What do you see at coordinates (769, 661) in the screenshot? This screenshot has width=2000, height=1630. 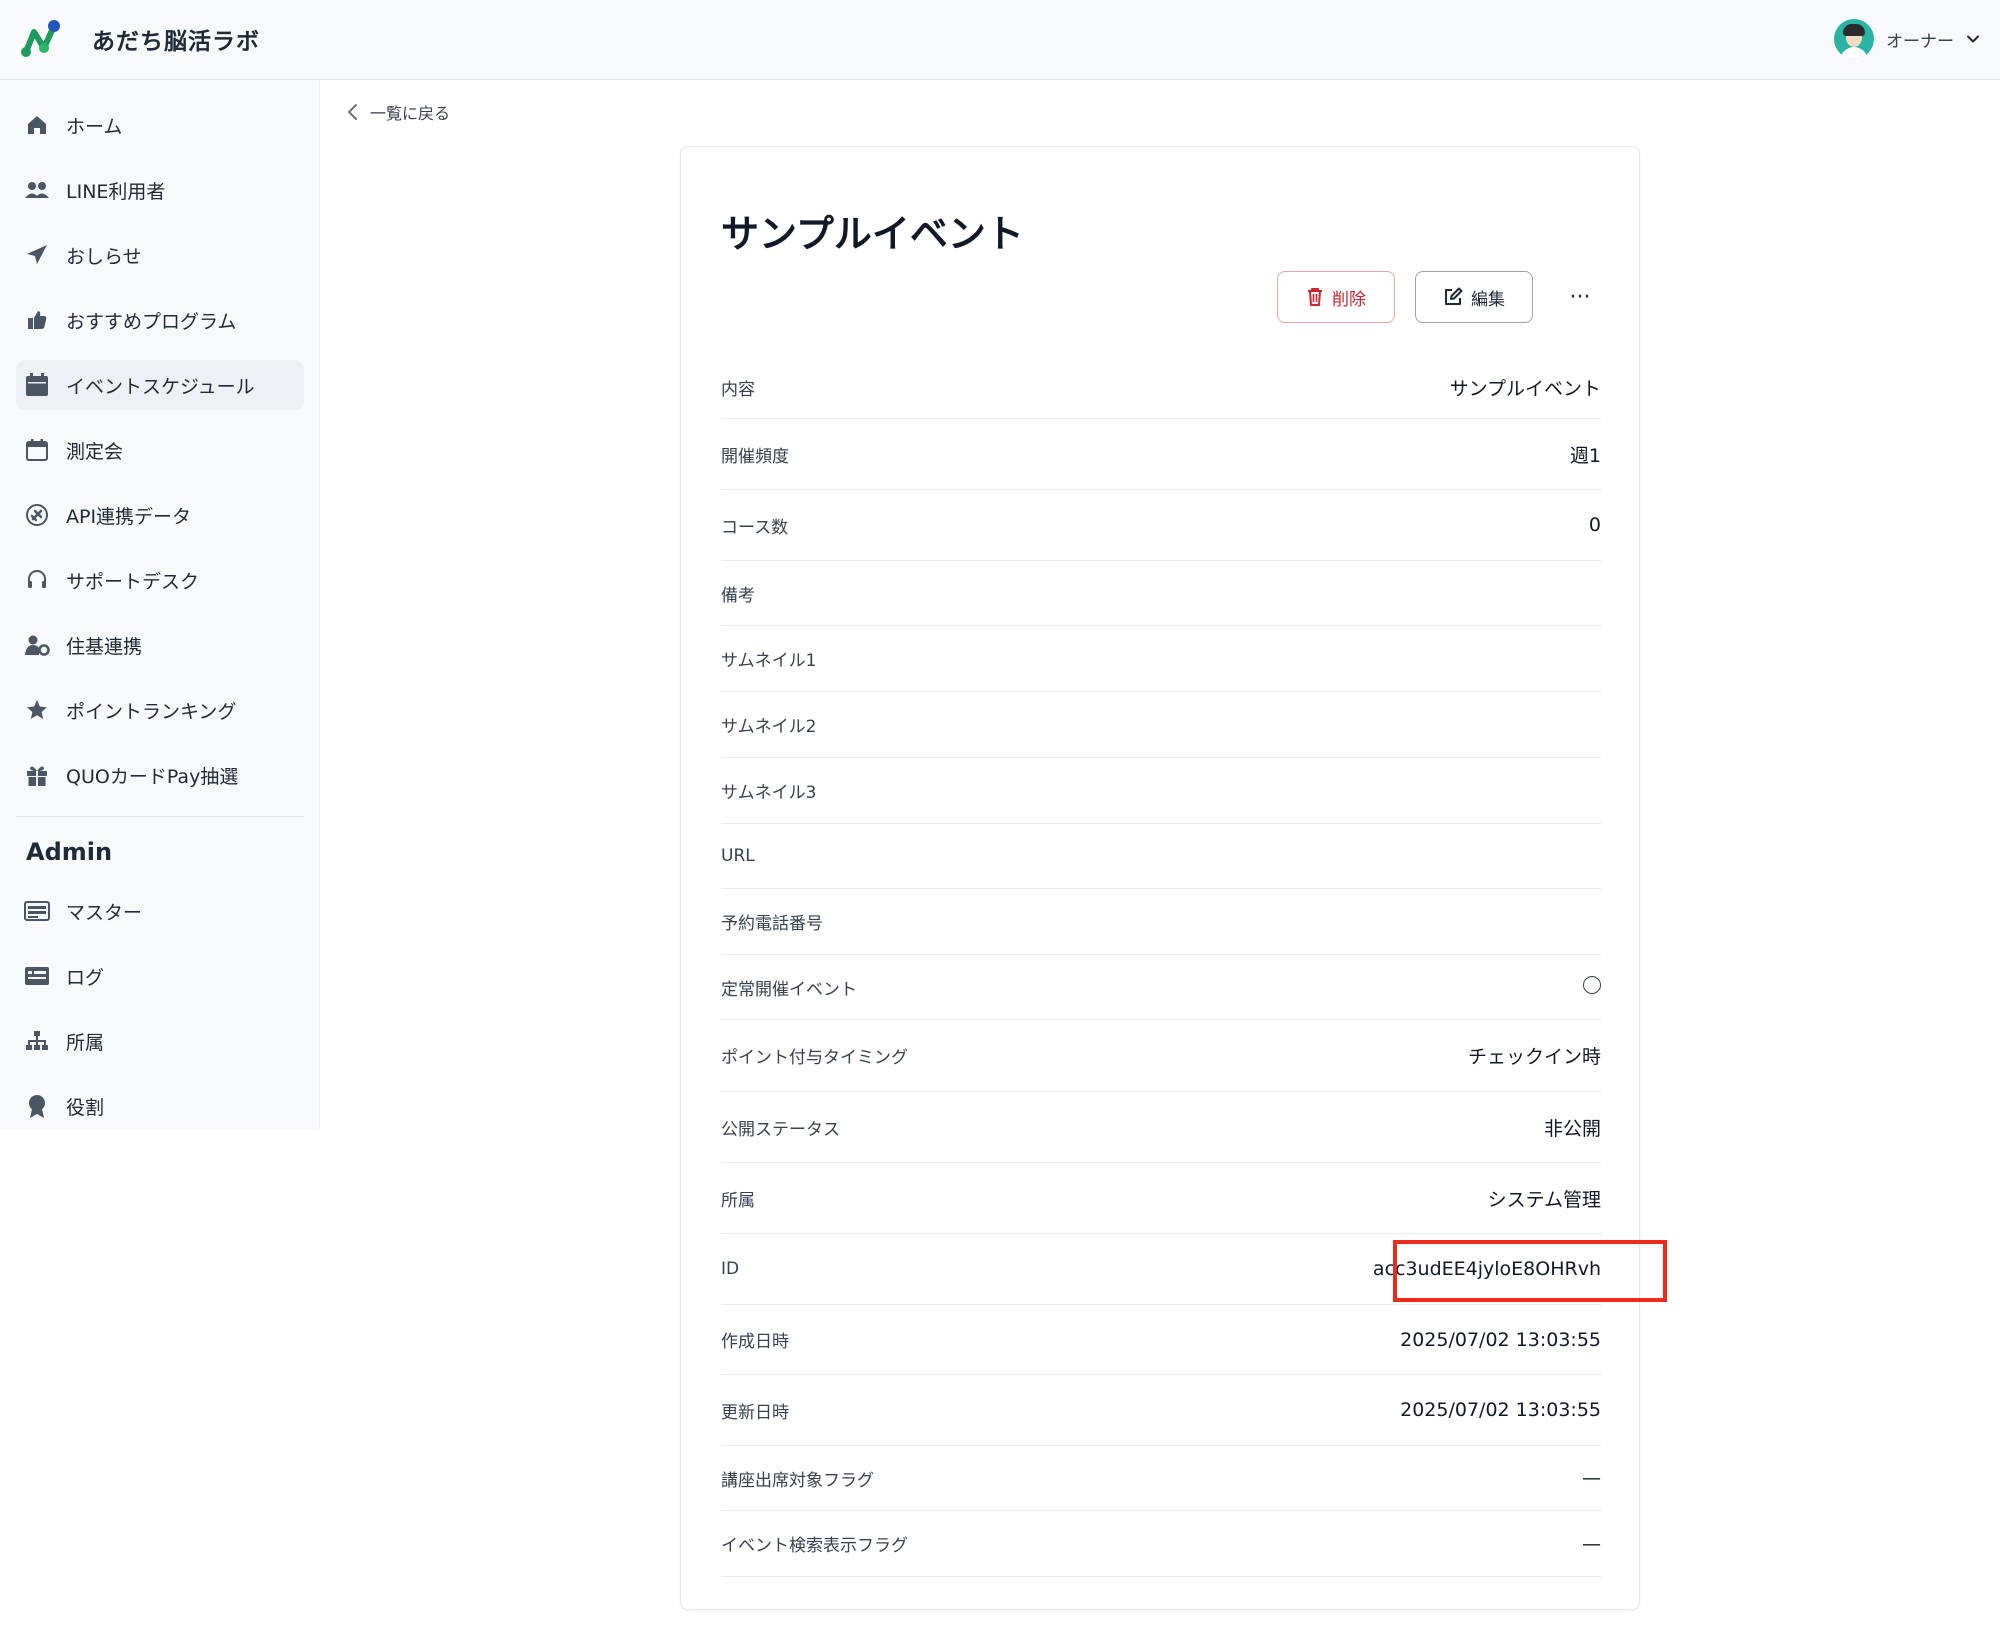 I see `detail-label: サムネイル1` at bounding box center [769, 661].